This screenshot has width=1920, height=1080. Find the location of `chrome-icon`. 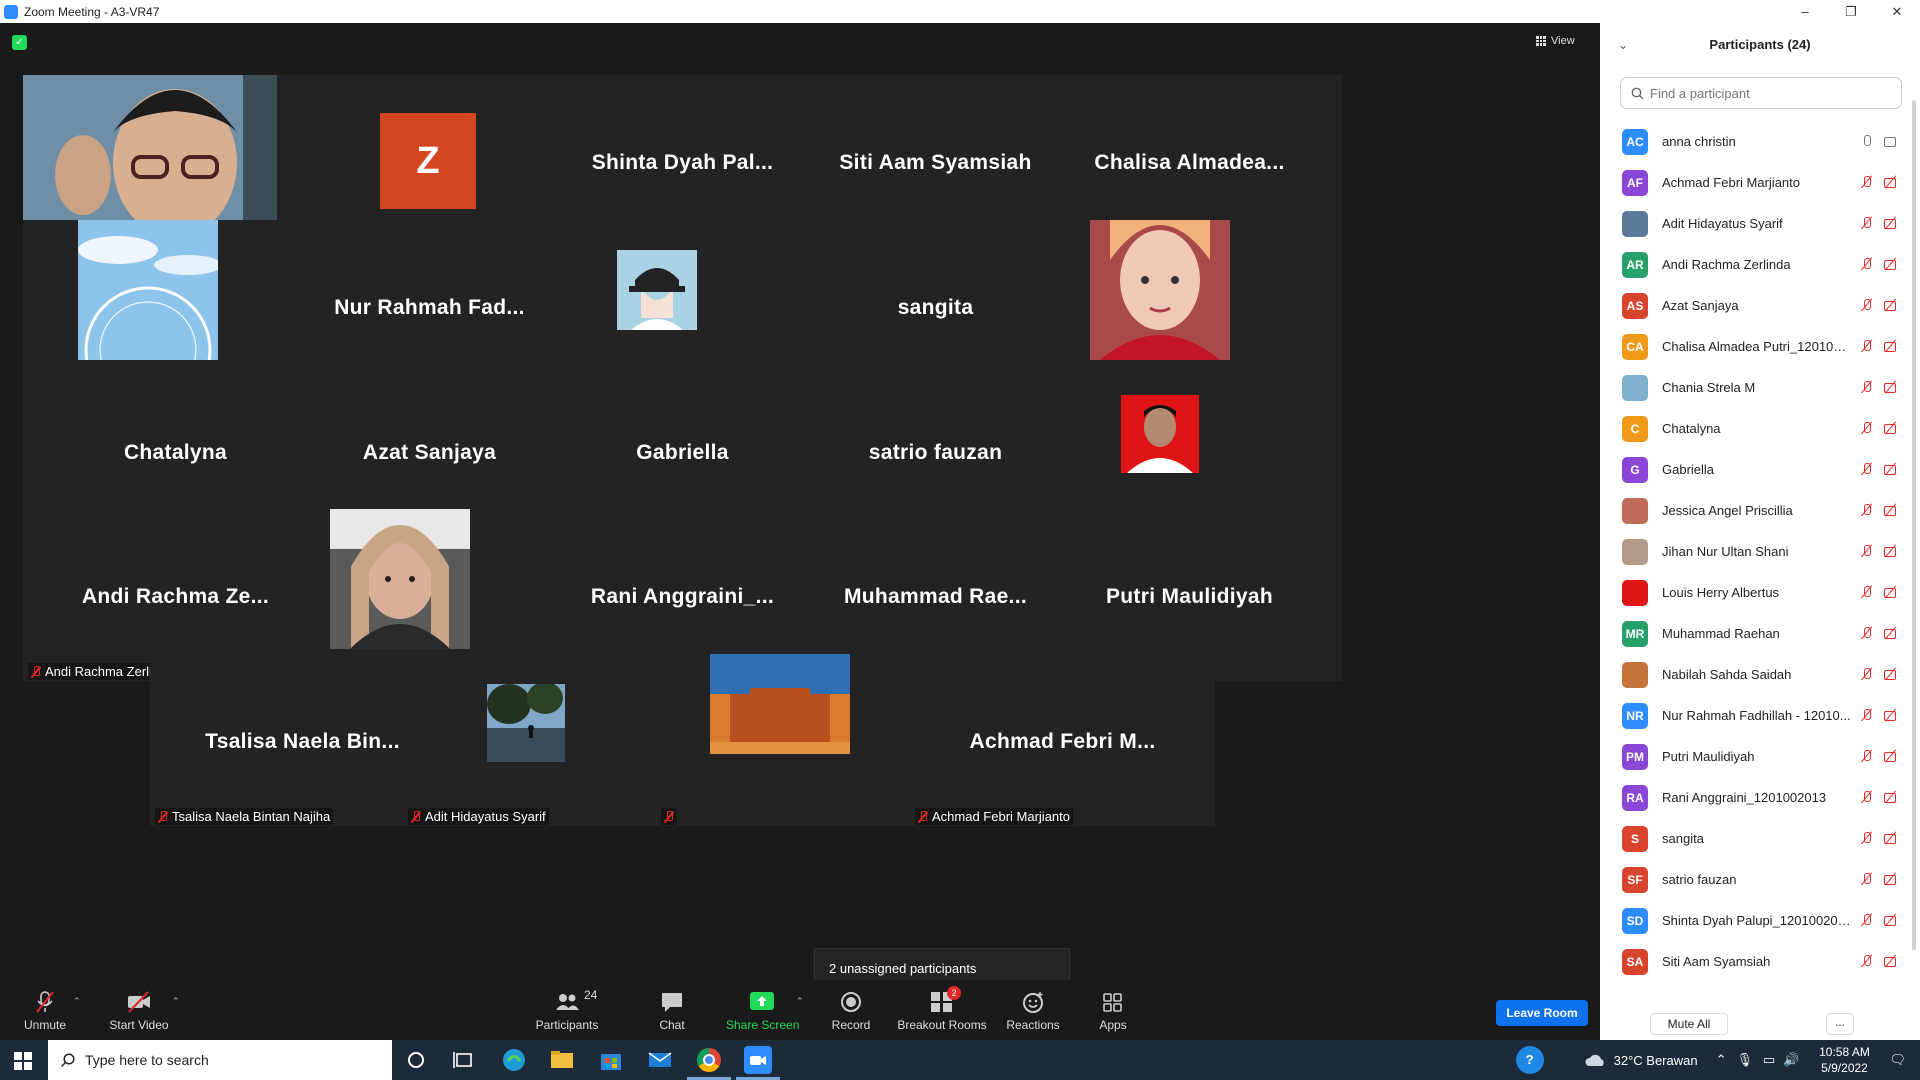

chrome-icon is located at coordinates (709, 1063).